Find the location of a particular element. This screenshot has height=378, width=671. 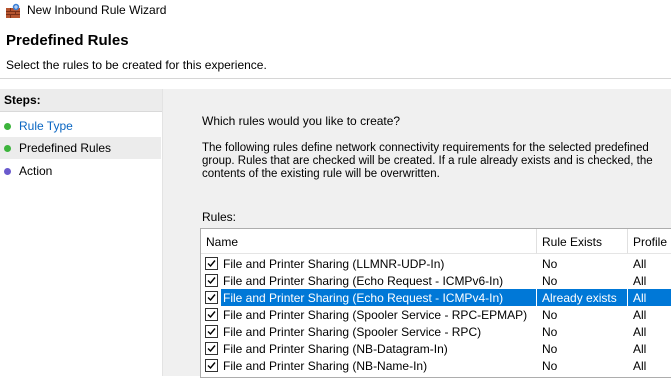

column-header-name: Name is located at coordinates (369, 241).